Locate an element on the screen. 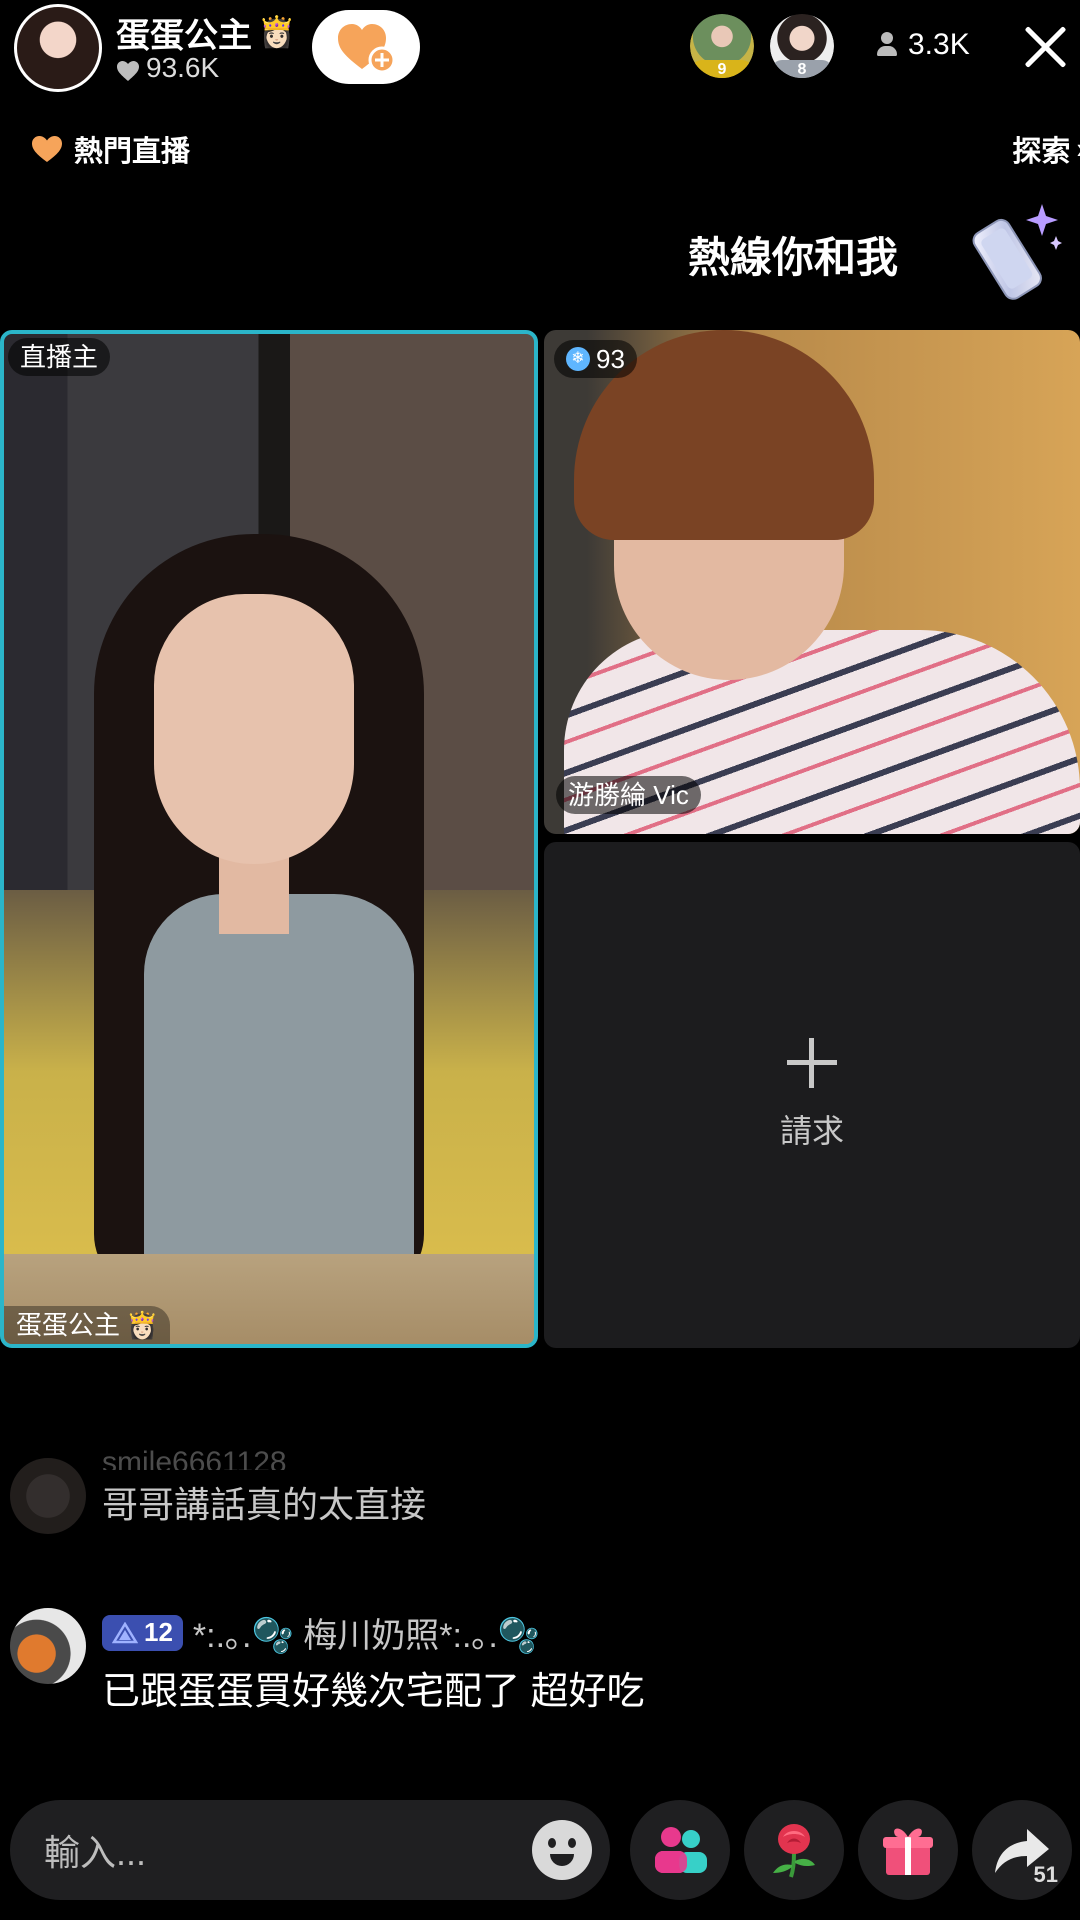 Image resolution: width=1080 pixels, height=1920 pixels. triangle-icon is located at coordinates (125, 1632).